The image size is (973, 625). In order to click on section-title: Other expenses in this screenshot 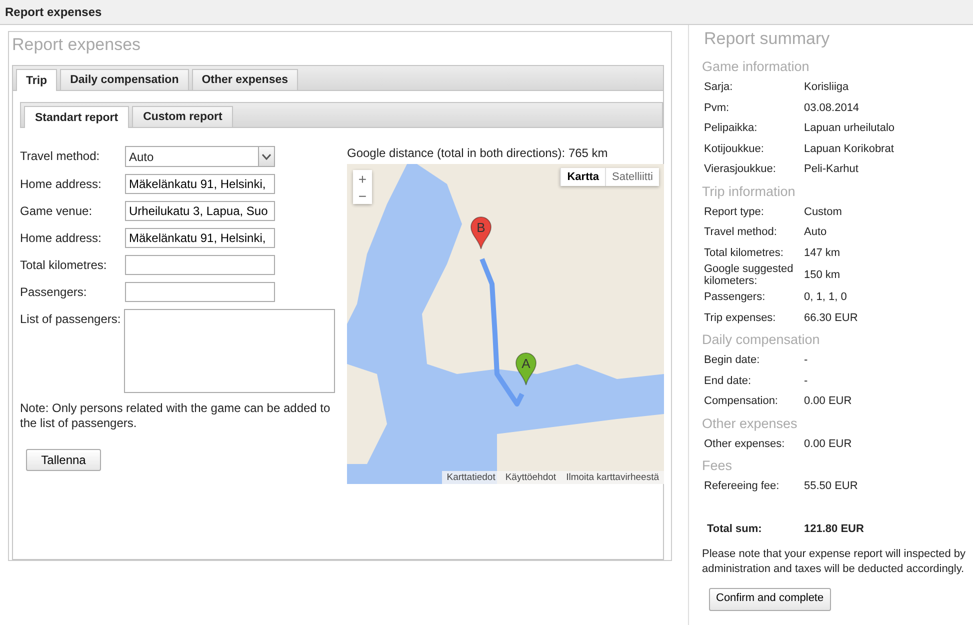, I will do `click(750, 423)`.